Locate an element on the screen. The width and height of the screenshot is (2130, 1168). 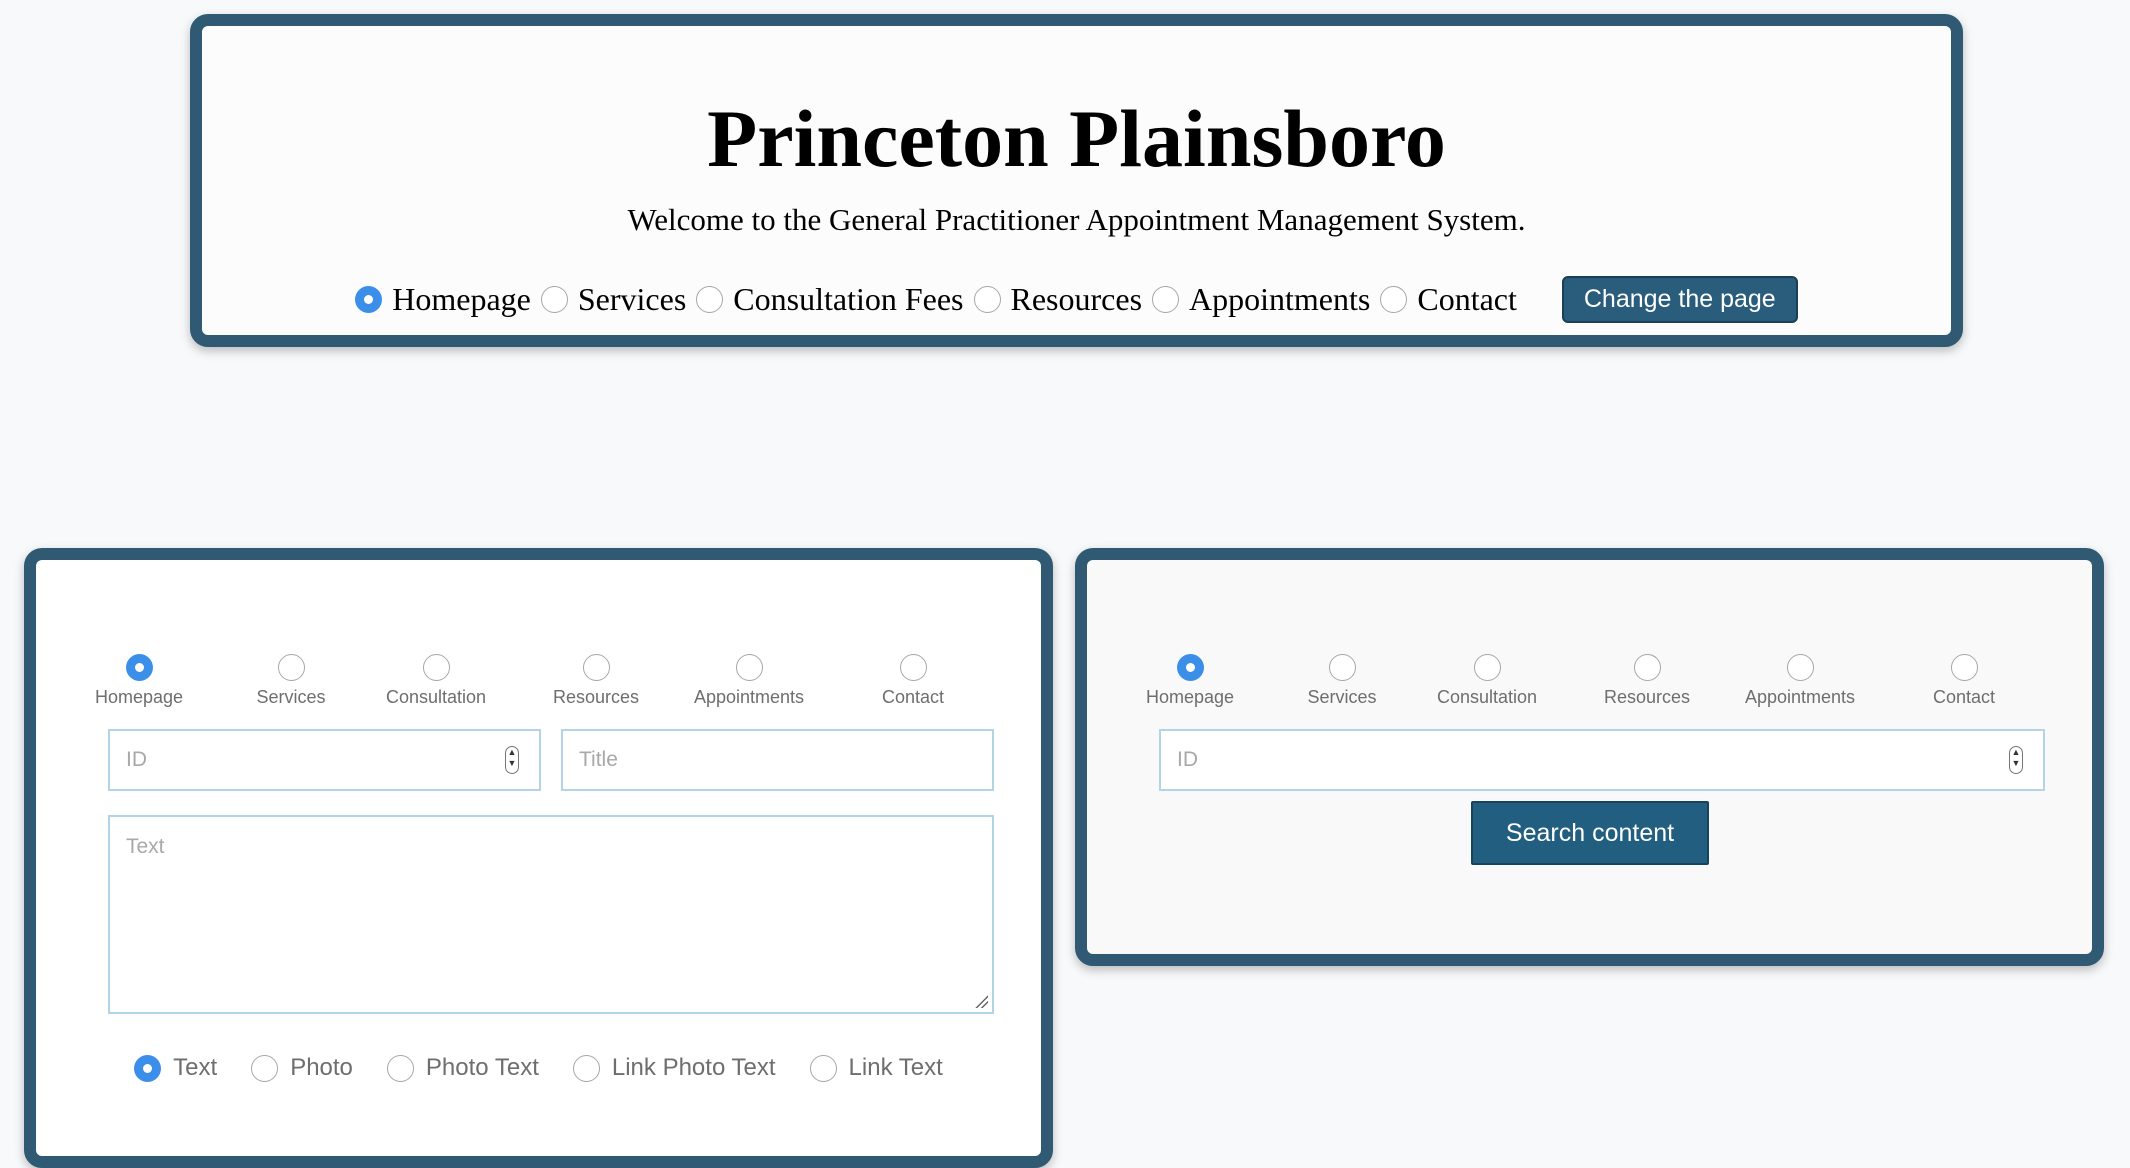
search-content-button: Search content is located at coordinates (1590, 833).